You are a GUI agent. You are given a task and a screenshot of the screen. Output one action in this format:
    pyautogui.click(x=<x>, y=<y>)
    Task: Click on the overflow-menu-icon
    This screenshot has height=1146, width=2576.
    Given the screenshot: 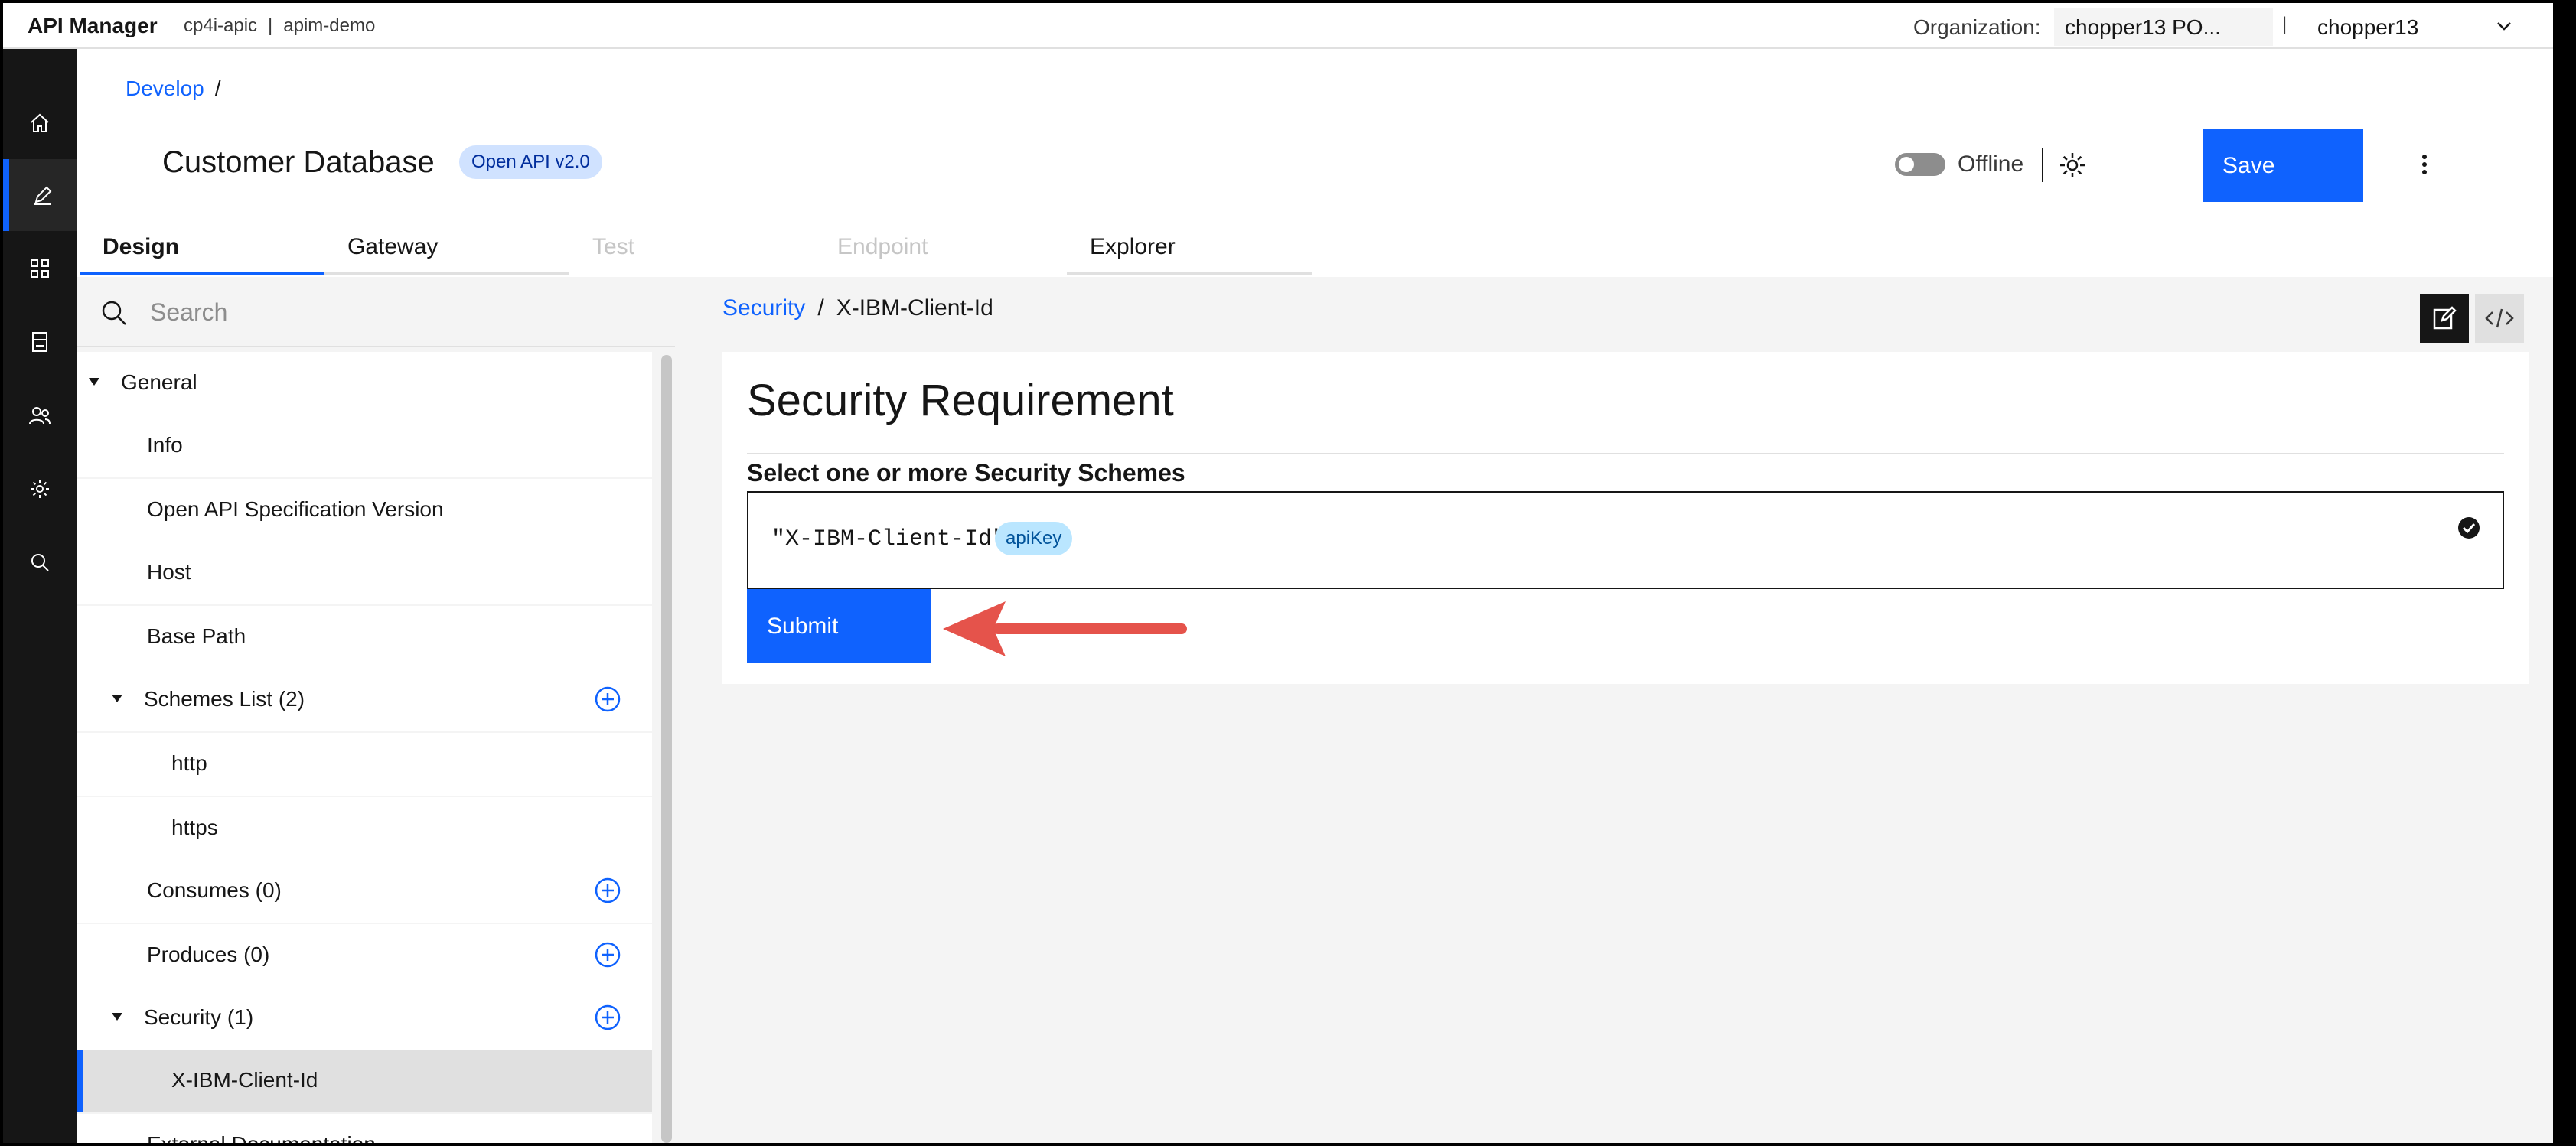 What is the action you would take?
    pyautogui.click(x=2424, y=164)
    